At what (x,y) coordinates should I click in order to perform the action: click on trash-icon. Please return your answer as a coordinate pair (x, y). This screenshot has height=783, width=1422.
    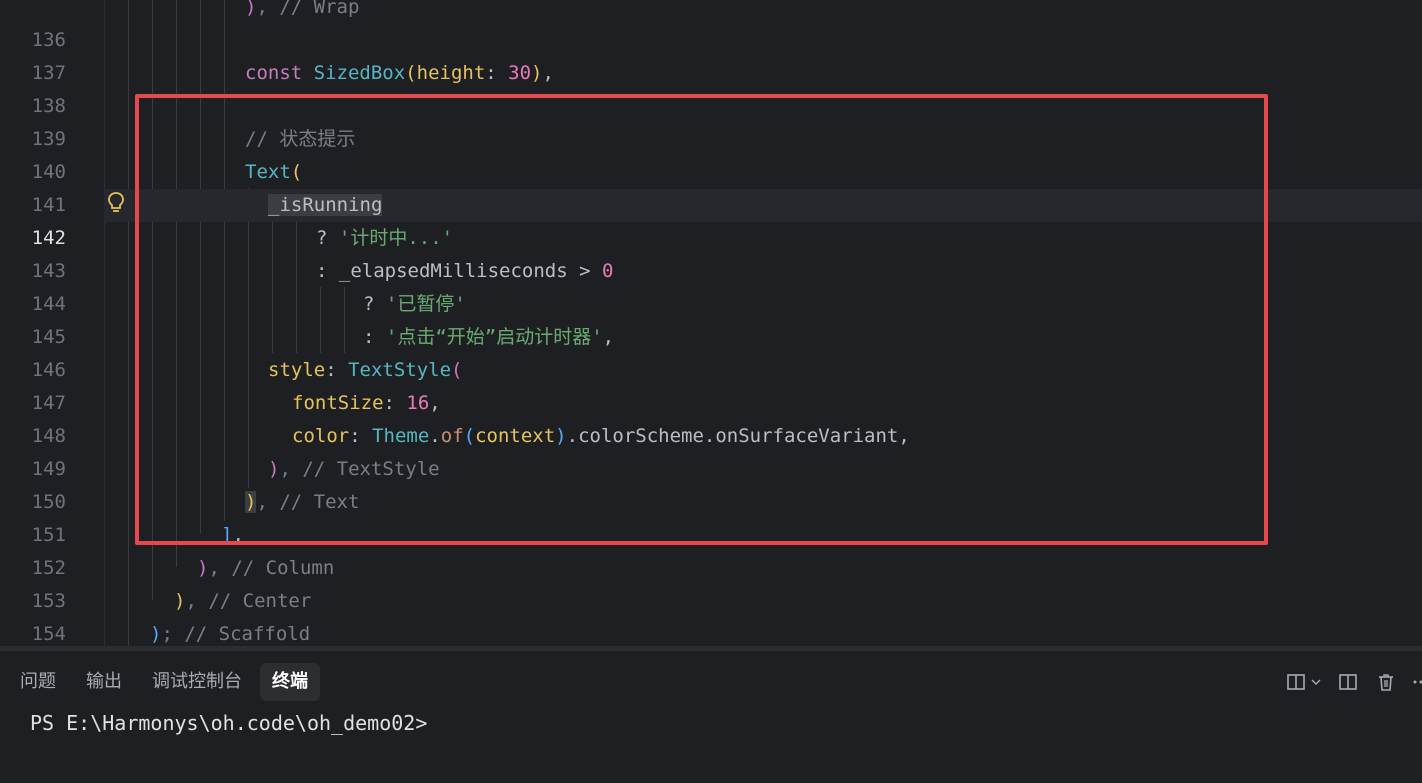
    Looking at the image, I should click on (1386, 682).